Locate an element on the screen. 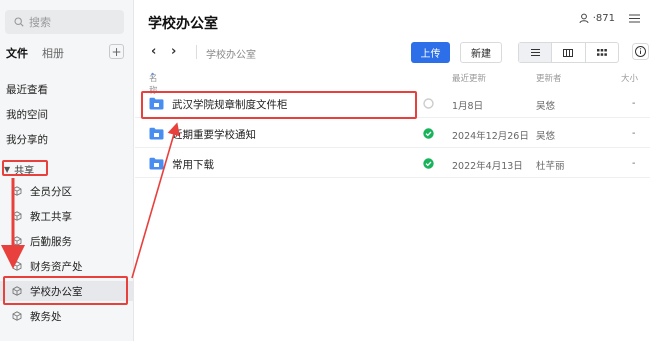  shared-section-label: 共享 is located at coordinates (24, 171).